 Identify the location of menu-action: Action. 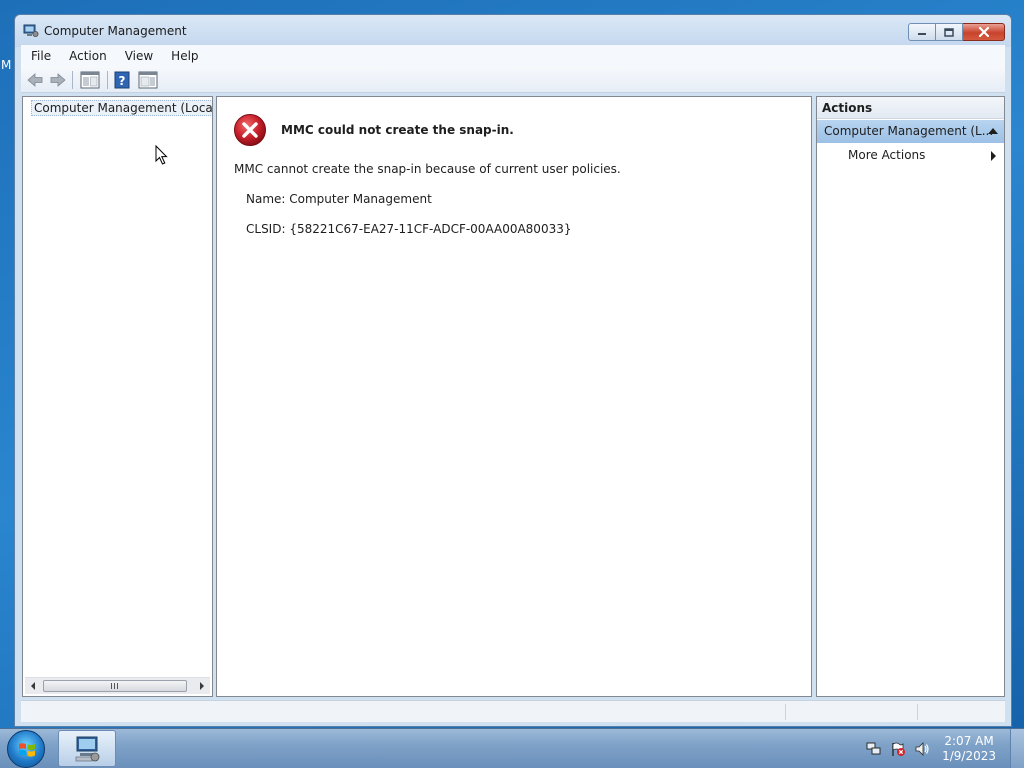
(87, 56).